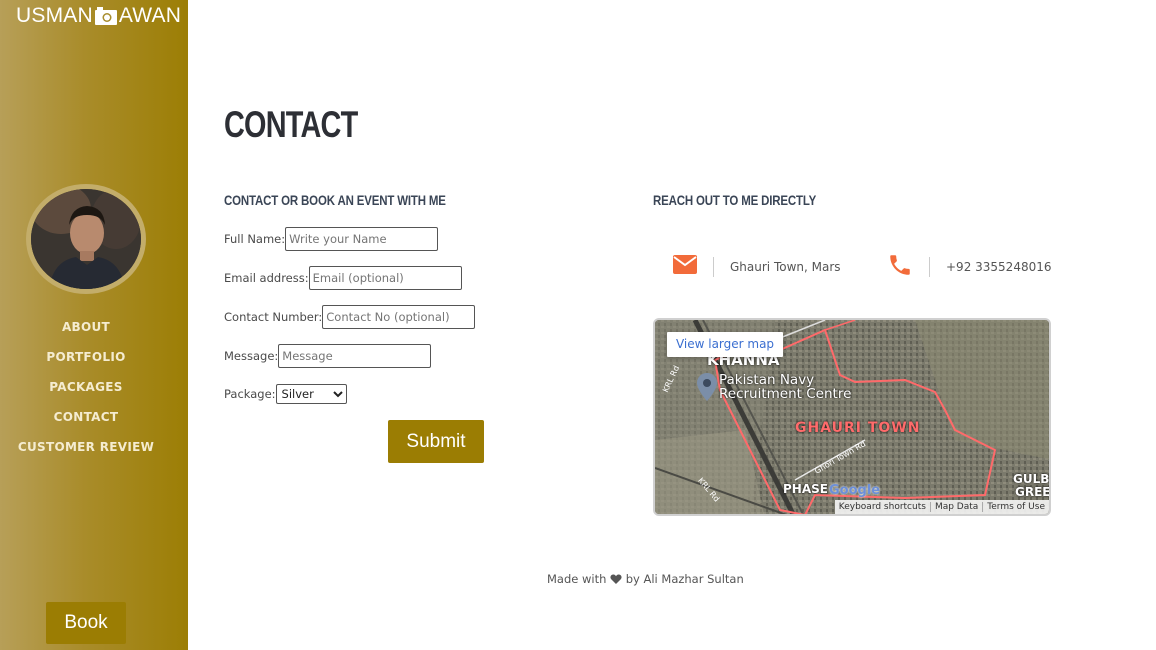  I want to click on full-name-row: Full Name:, so click(331, 239).